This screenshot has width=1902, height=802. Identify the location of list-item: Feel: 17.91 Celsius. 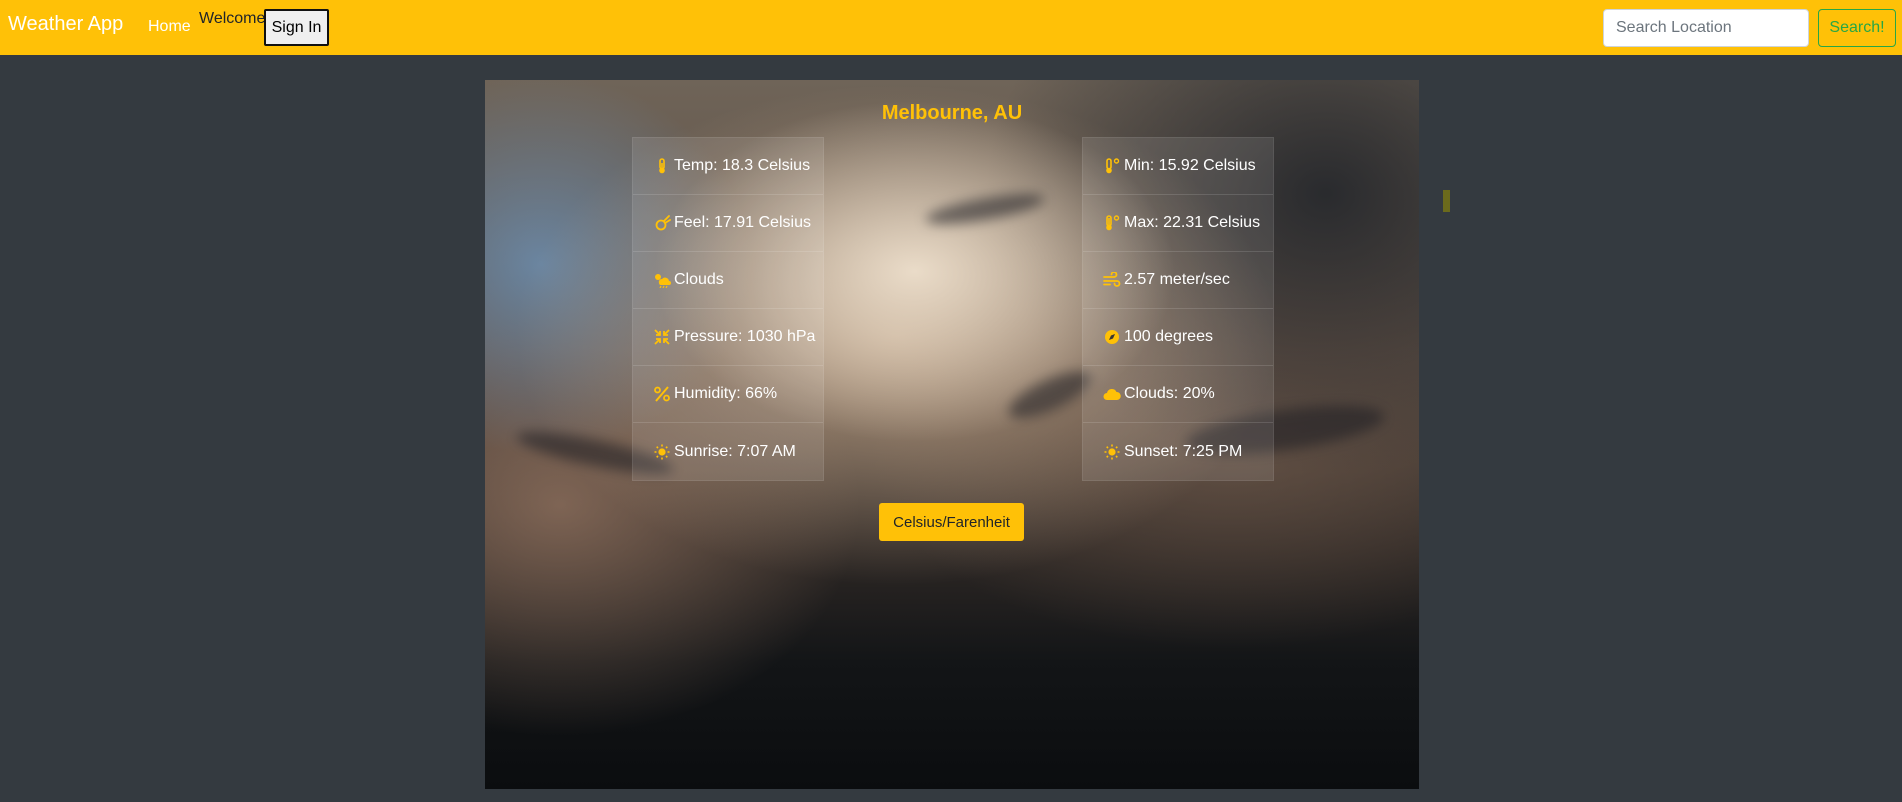
(728, 223).